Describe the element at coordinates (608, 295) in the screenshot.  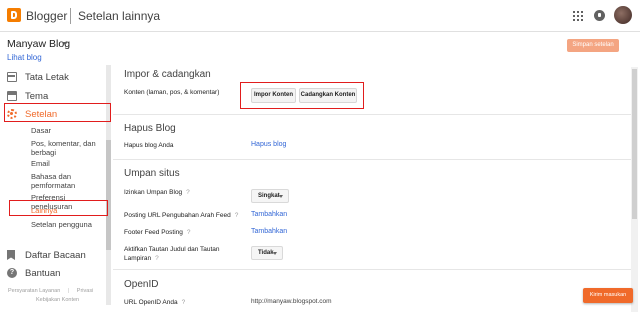
I see `send-feedback-button: Kirim masukan` at that location.